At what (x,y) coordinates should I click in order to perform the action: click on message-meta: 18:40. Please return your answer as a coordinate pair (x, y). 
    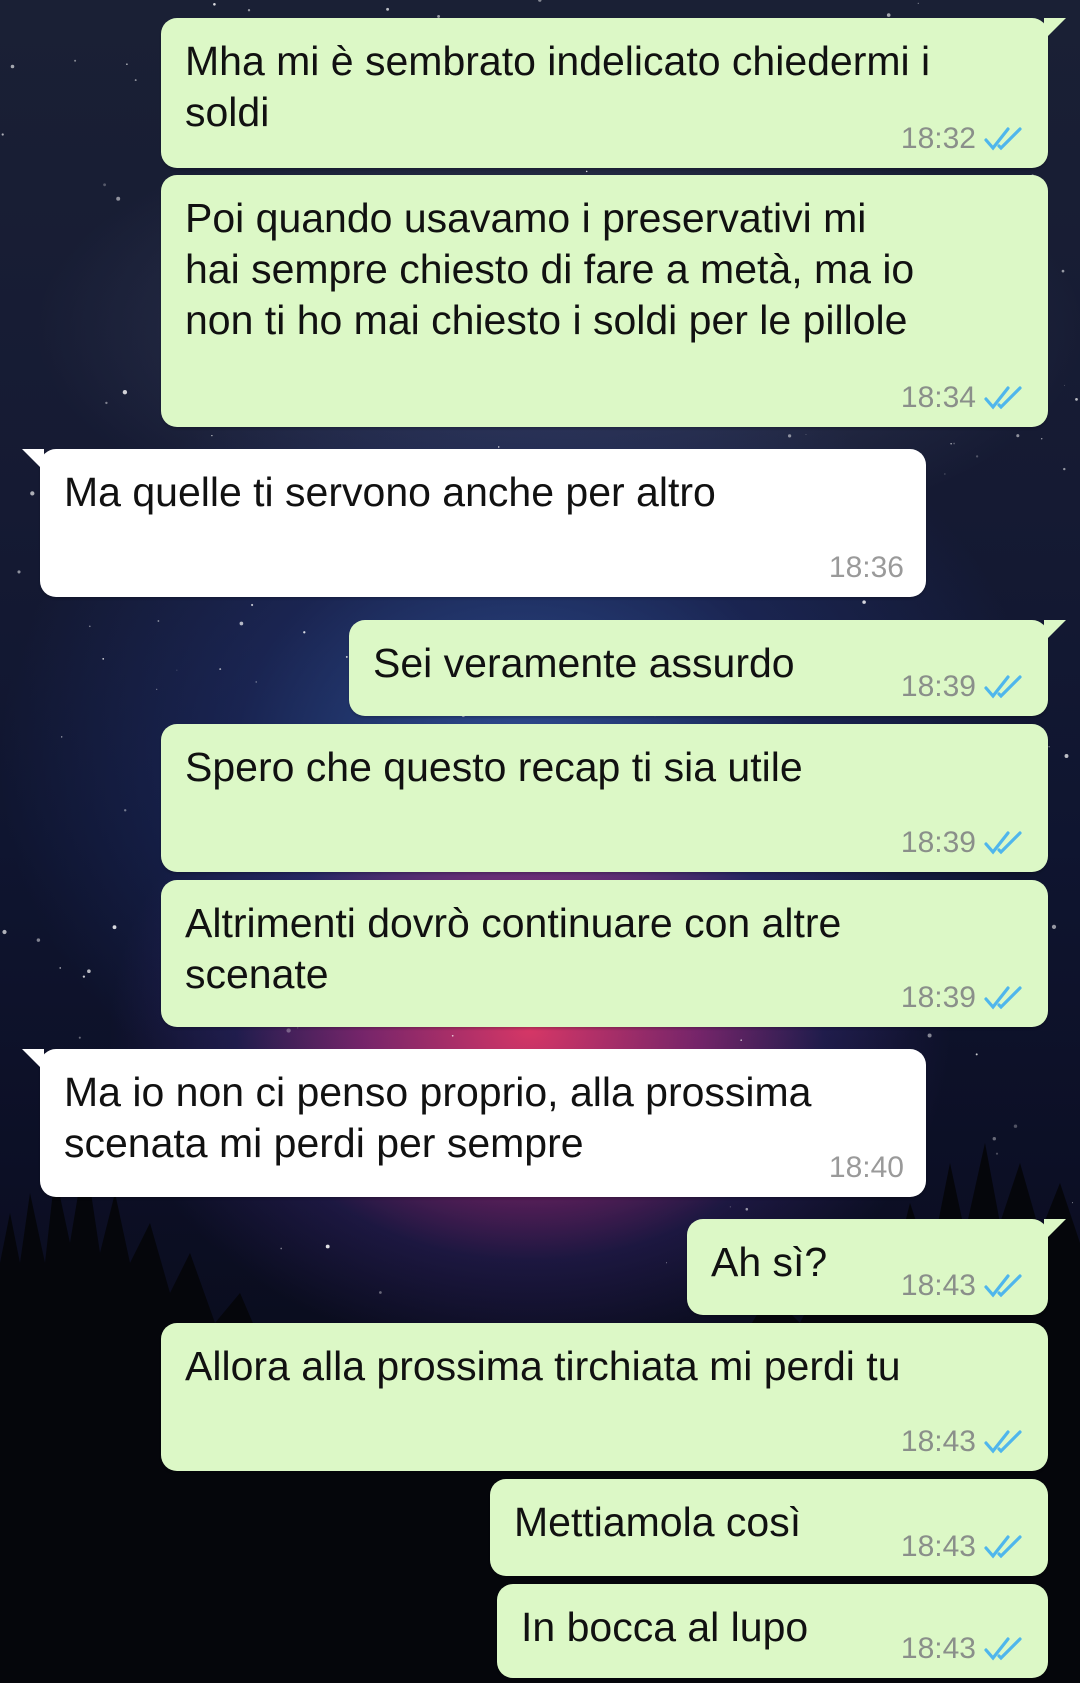
    Looking at the image, I should click on (866, 1168).